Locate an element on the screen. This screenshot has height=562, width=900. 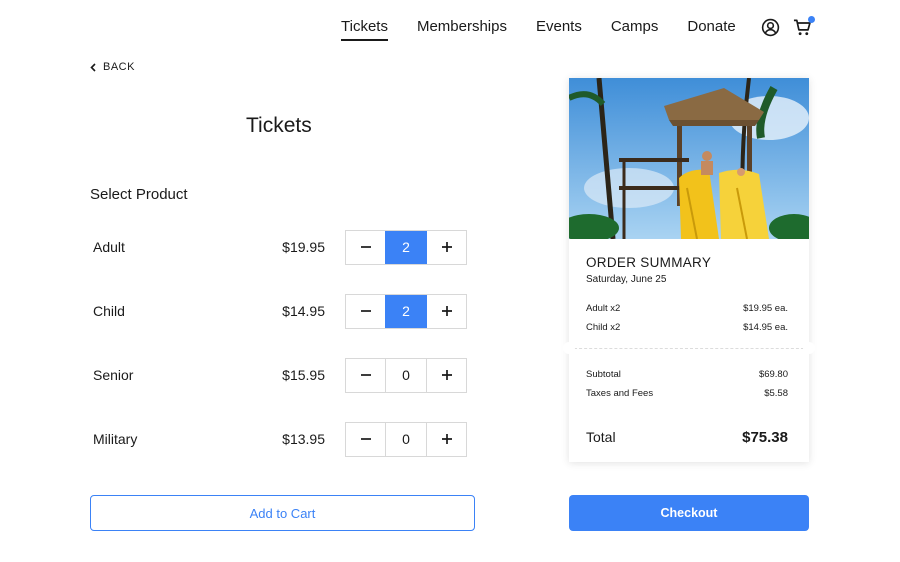
product-price: $14.95 is located at coordinates (303, 311).